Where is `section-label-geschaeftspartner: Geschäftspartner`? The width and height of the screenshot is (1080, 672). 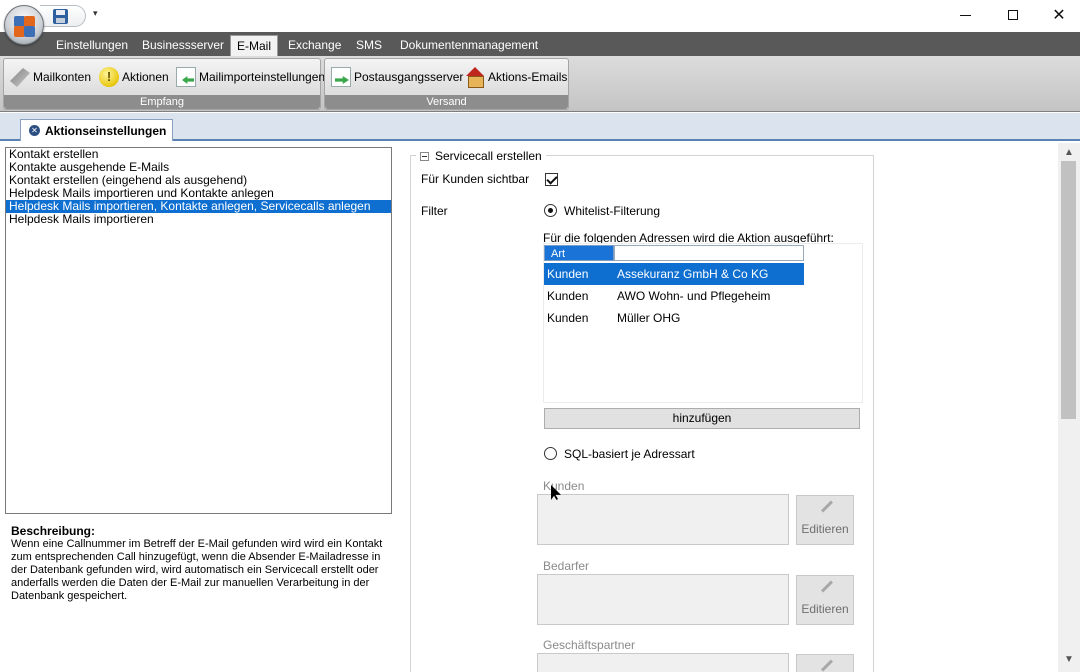 section-label-geschaeftspartner: Geschäftspartner is located at coordinates (589, 645).